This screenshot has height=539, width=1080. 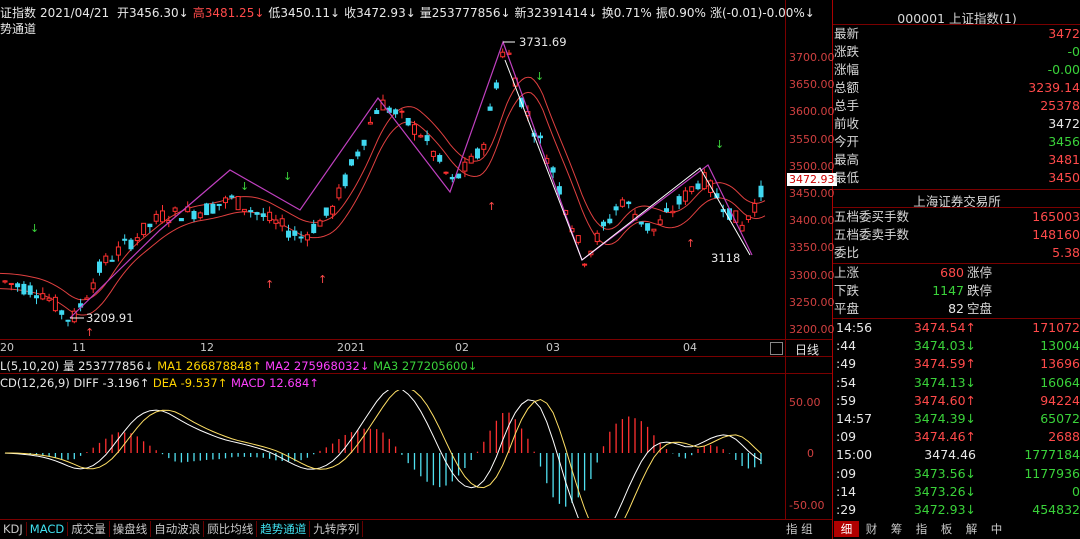 What do you see at coordinates (957, 455) in the screenshot?
I see `tick-row: 15:00 3474.46 1777184` at bounding box center [957, 455].